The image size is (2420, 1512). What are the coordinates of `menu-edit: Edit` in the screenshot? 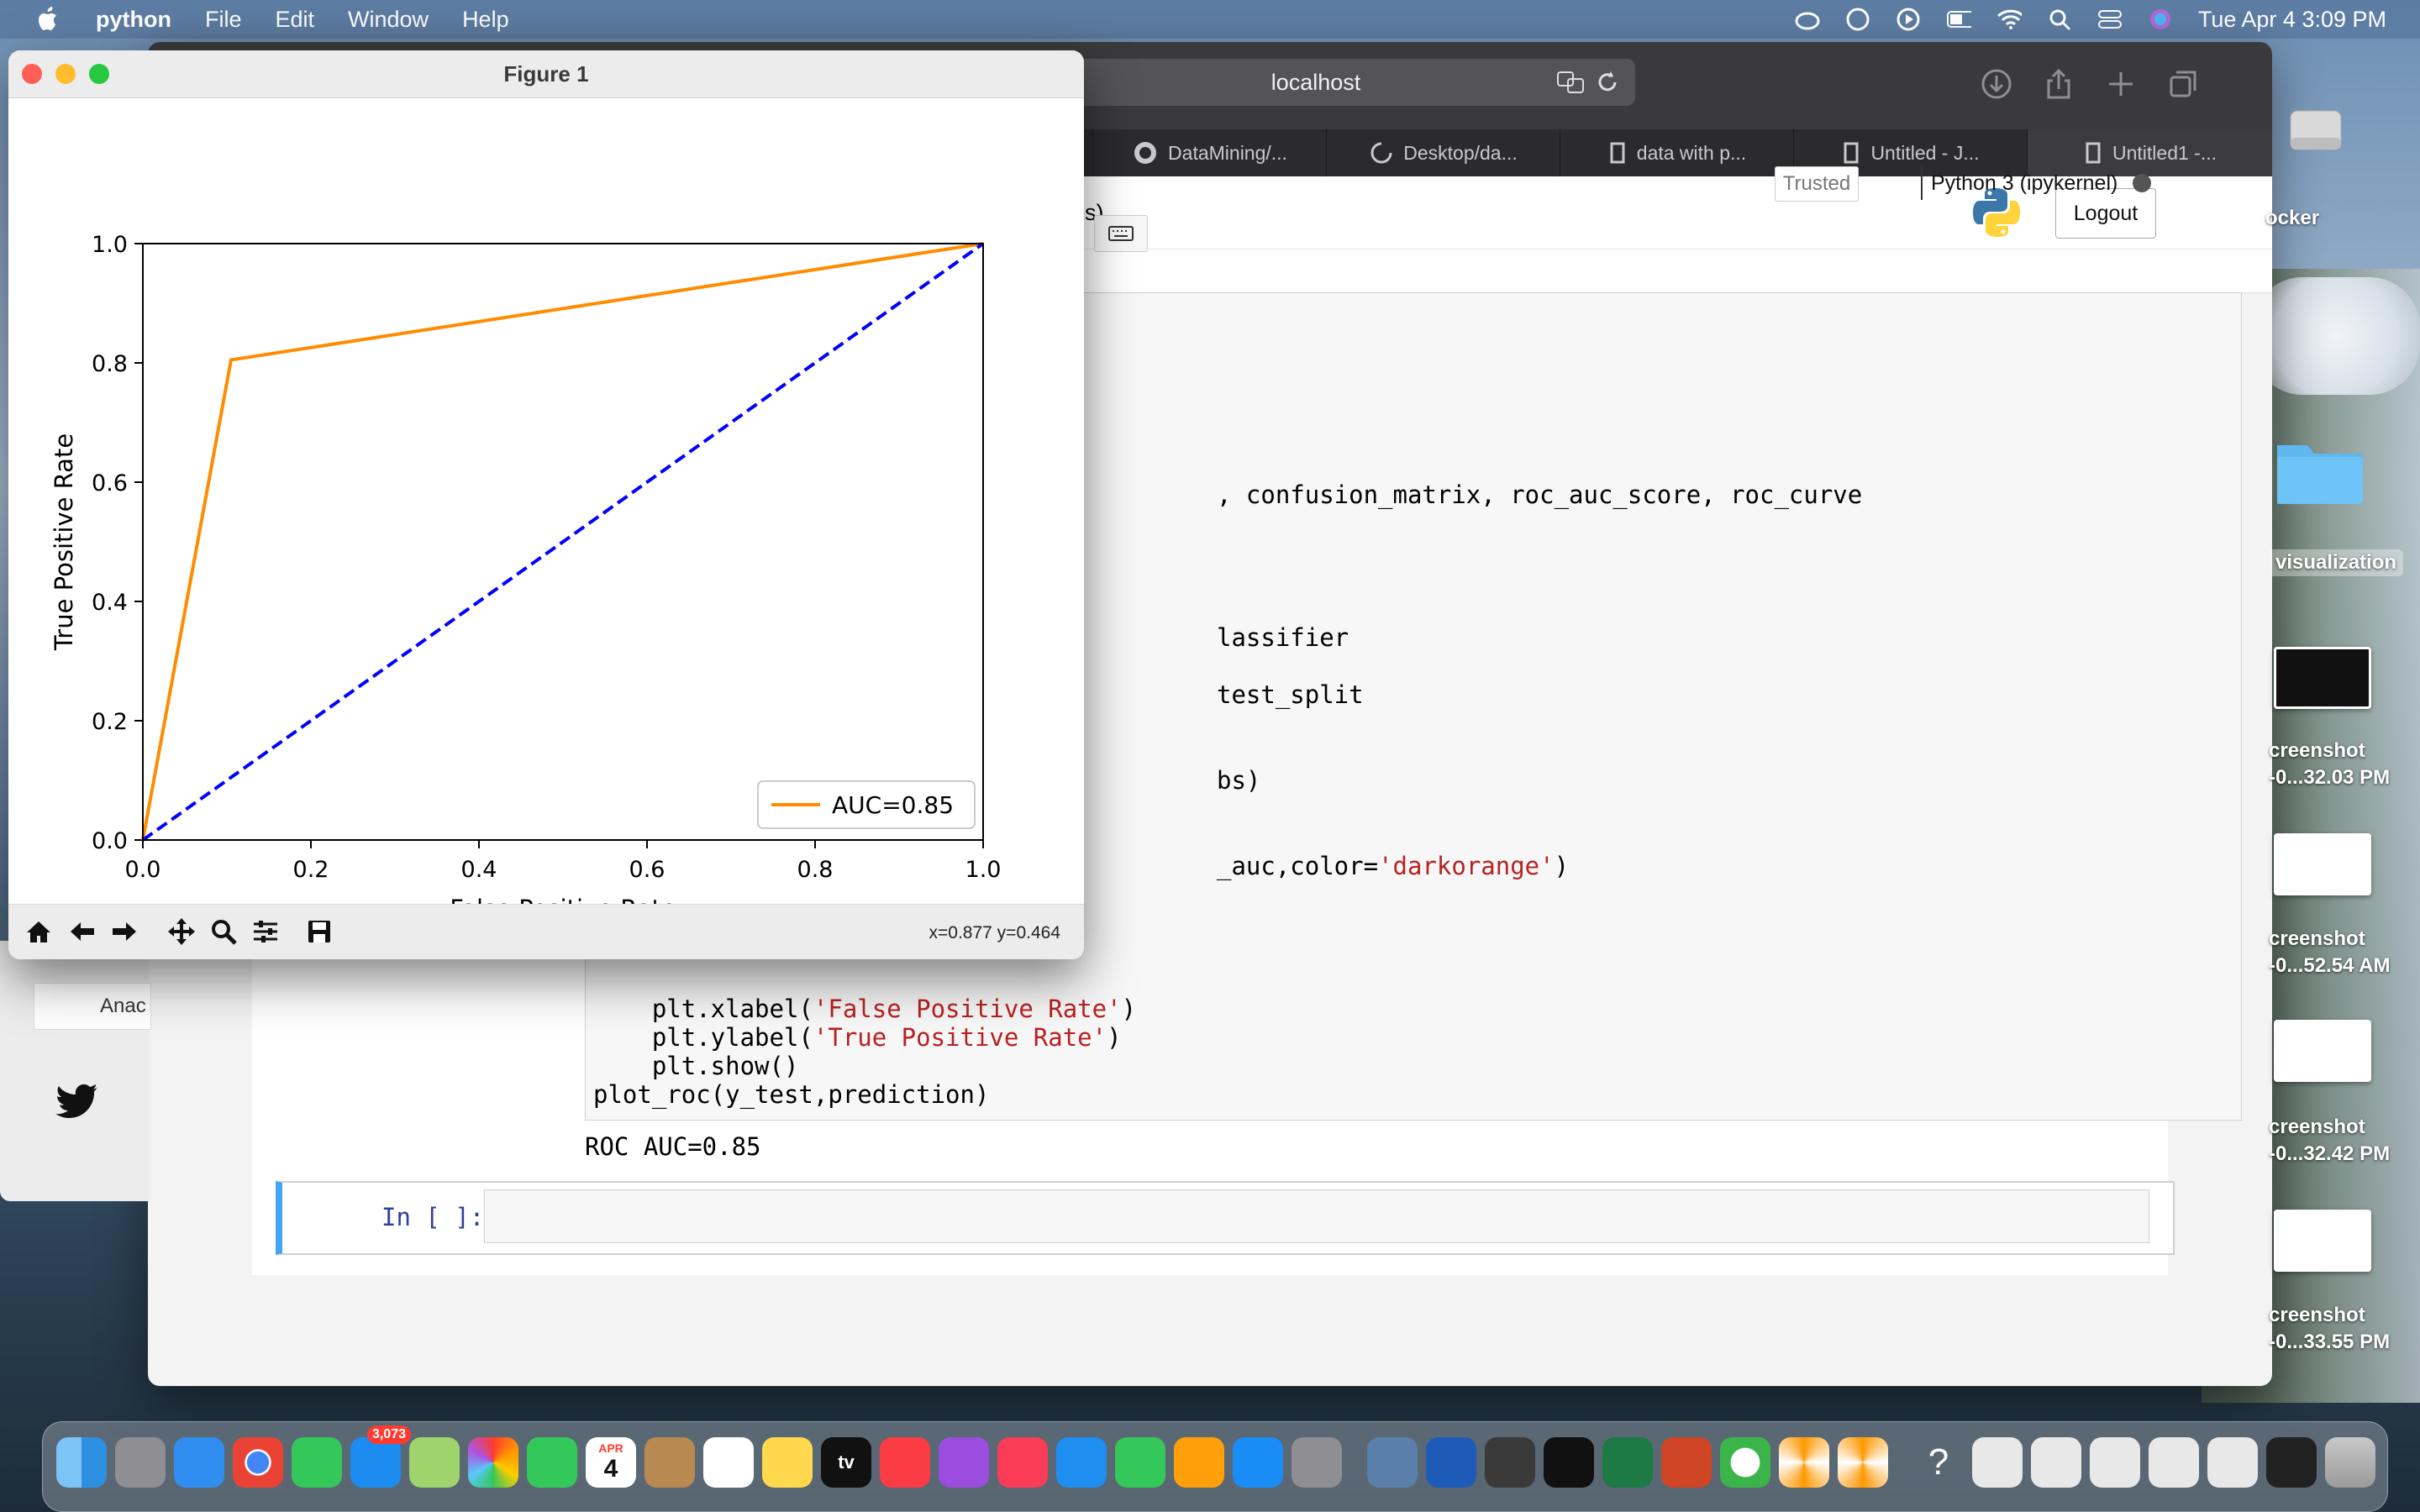 It's located at (295, 20).